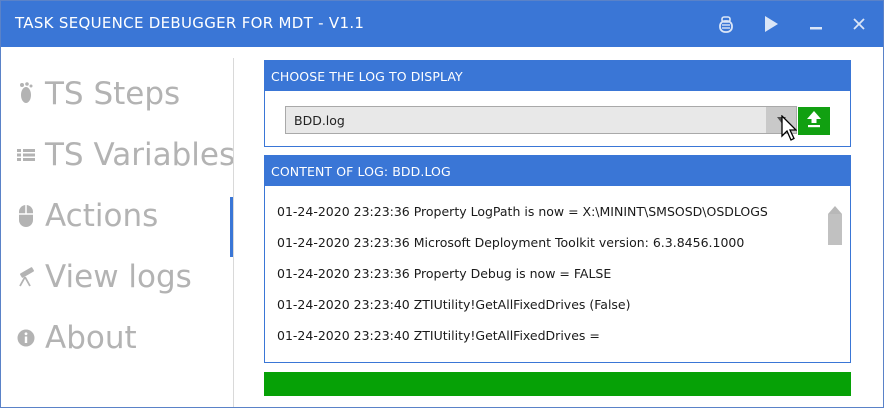 This screenshot has height=408, width=884. I want to click on footprint-icon, so click(26, 93).